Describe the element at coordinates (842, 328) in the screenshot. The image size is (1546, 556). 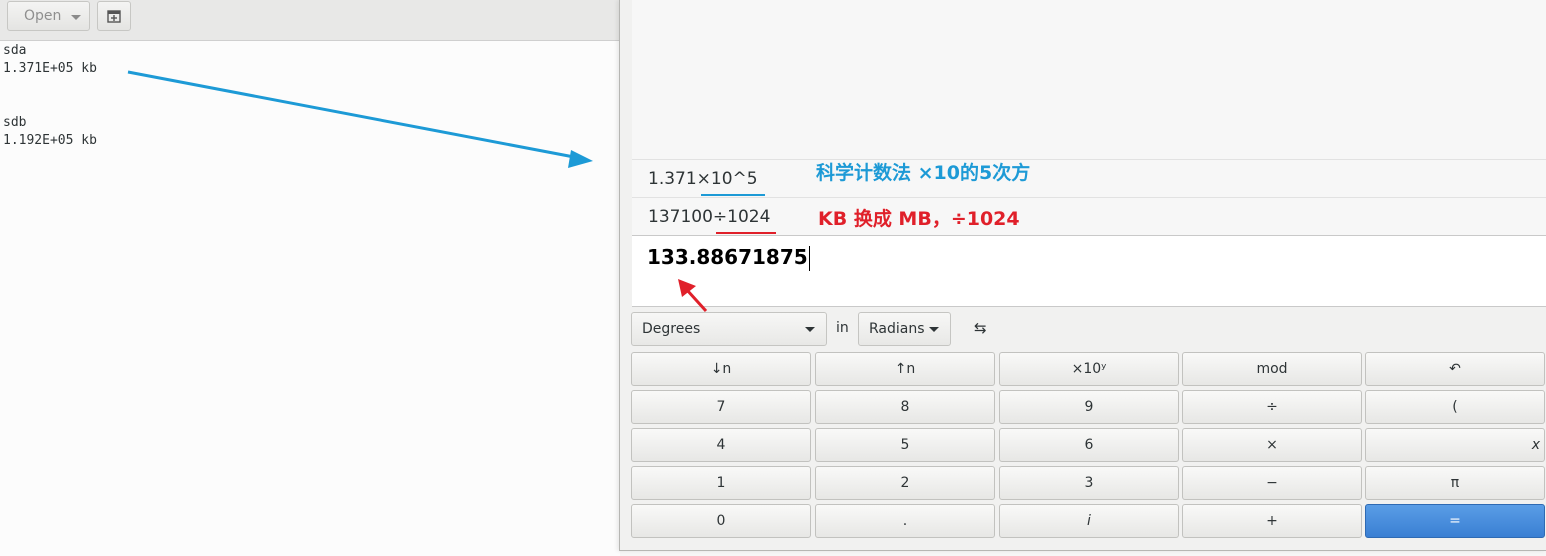
I see `in-label: in` at that location.